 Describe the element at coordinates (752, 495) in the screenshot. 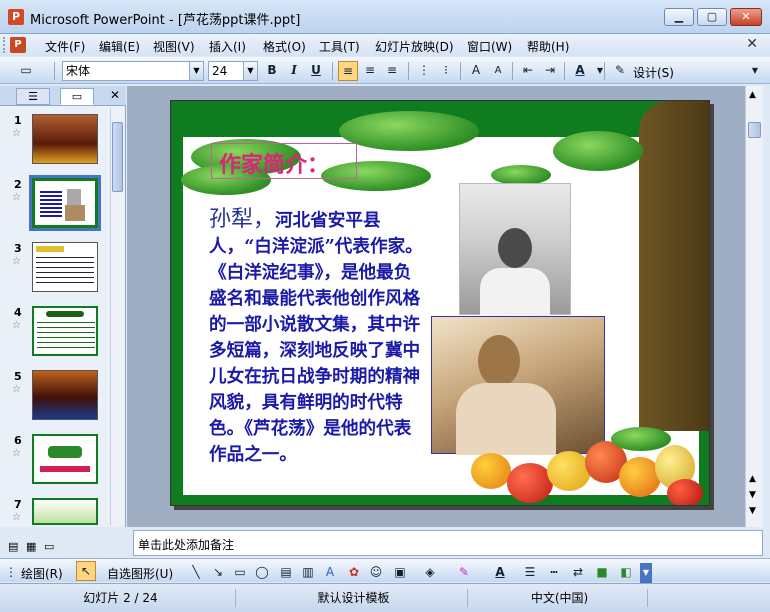

I see `next-slide-icon: ▼` at that location.